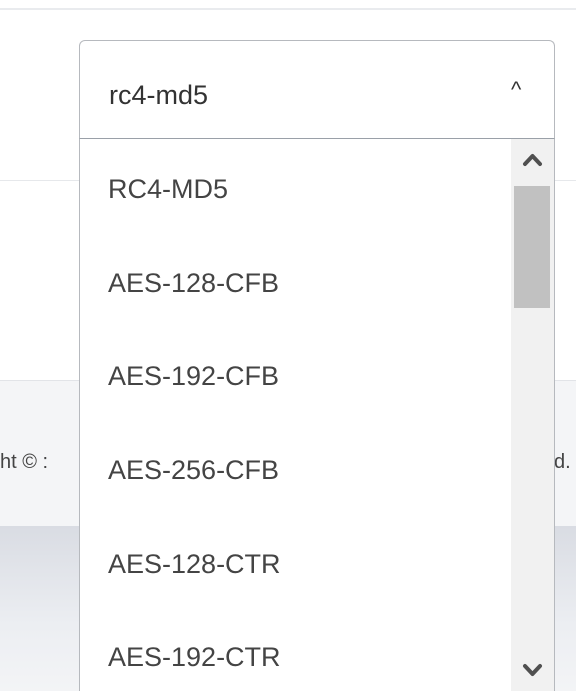 Image resolution: width=576 pixels, height=696 pixels. What do you see at coordinates (193, 376) in the screenshot?
I see `option-aes-192-cfb: AES-192-CFB` at bounding box center [193, 376].